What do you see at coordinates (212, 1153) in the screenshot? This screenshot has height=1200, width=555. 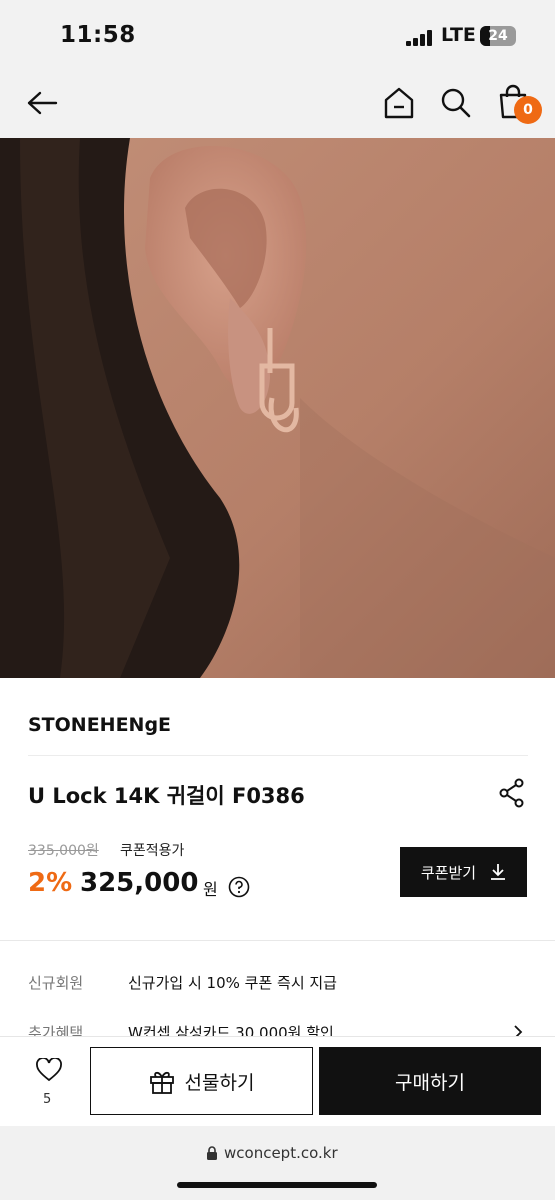 I see `lock-icon` at bounding box center [212, 1153].